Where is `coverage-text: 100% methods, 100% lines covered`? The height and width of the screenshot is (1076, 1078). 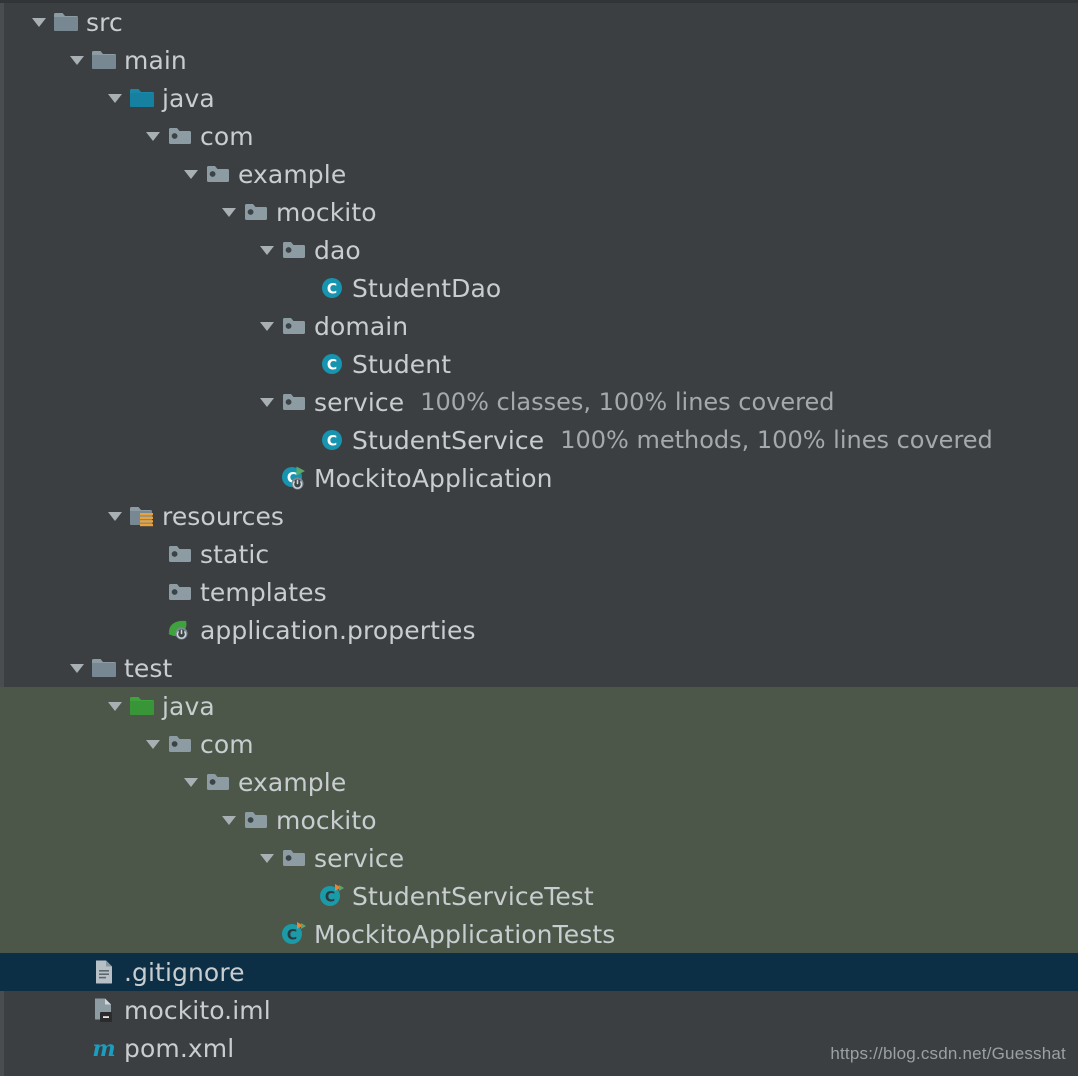
coverage-text: 100% methods, 100% lines covered is located at coordinates (776, 440).